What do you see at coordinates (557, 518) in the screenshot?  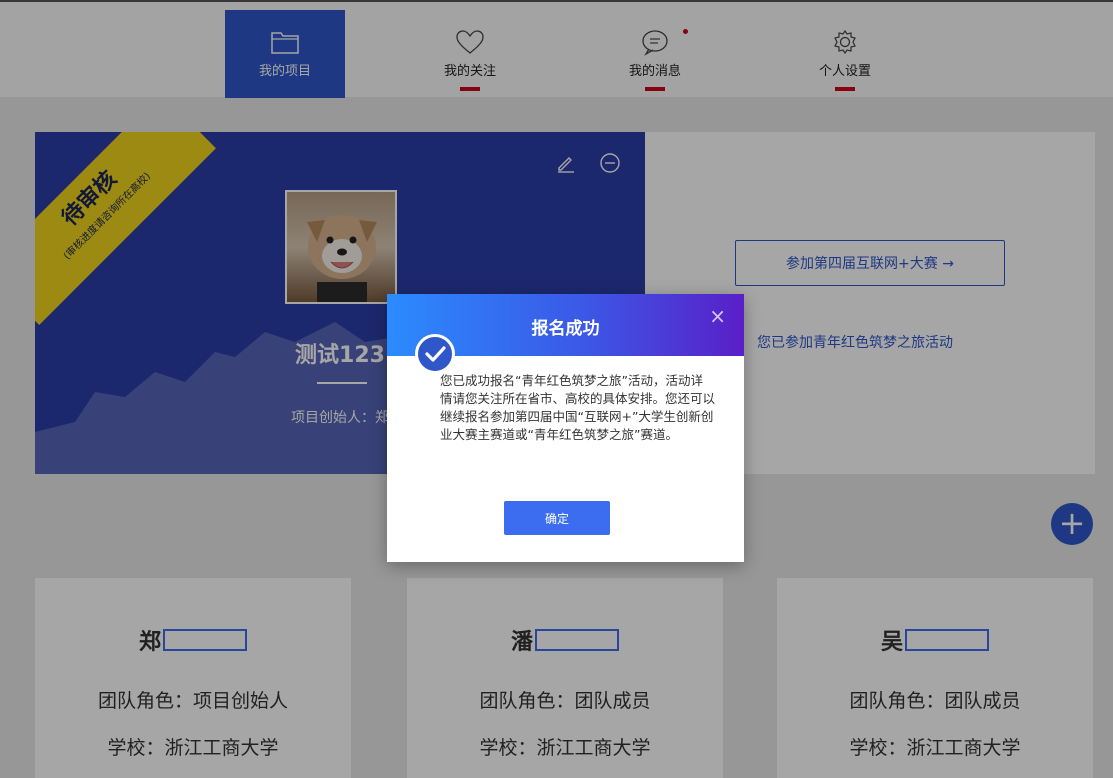 I see `confirm-button: 确定` at bounding box center [557, 518].